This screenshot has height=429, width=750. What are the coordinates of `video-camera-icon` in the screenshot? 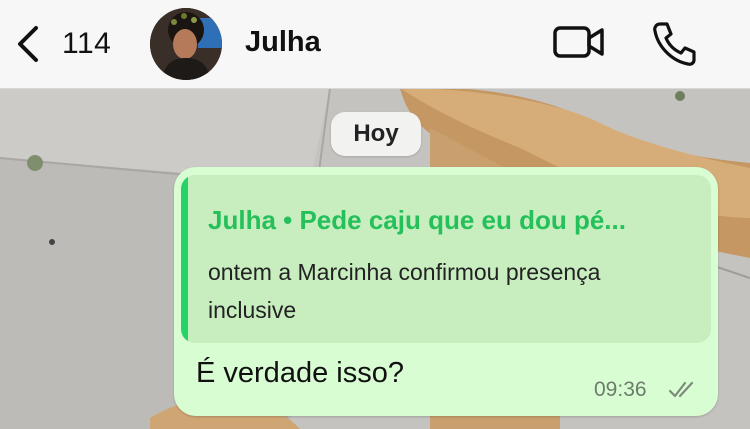 It's located at (578, 42).